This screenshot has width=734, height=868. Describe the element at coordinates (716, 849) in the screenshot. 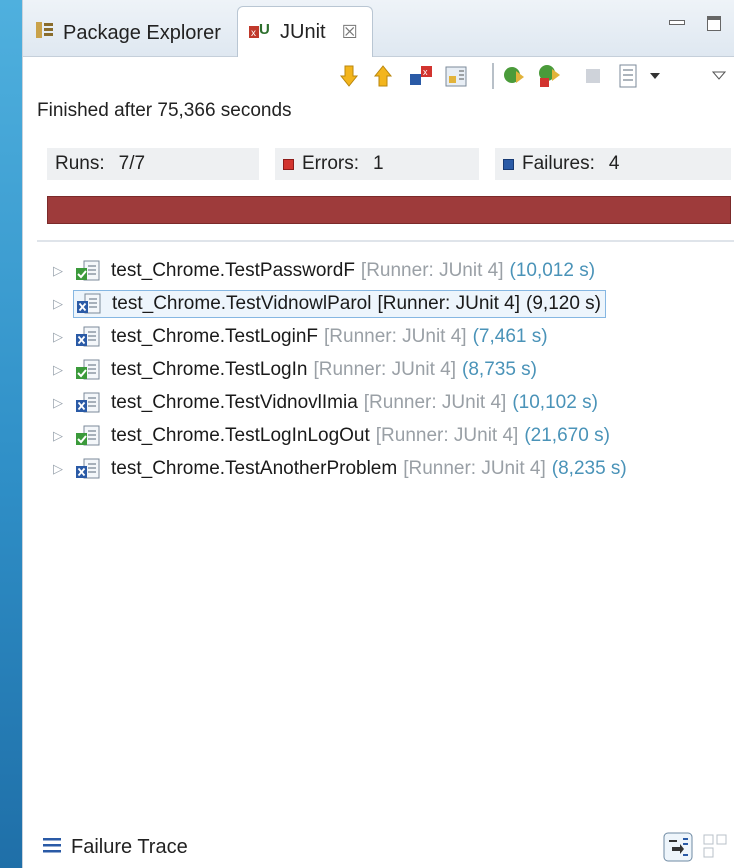

I see `compare-result-icon` at that location.